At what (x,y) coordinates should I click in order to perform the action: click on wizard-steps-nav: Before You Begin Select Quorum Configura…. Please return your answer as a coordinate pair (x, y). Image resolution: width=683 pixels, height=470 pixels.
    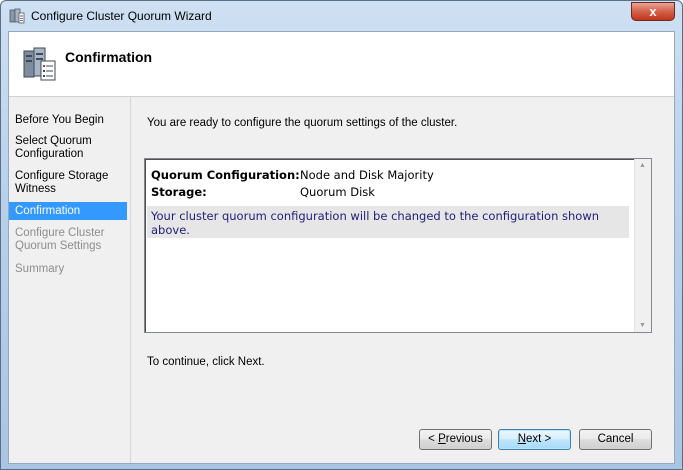
    Looking at the image, I should click on (70, 280).